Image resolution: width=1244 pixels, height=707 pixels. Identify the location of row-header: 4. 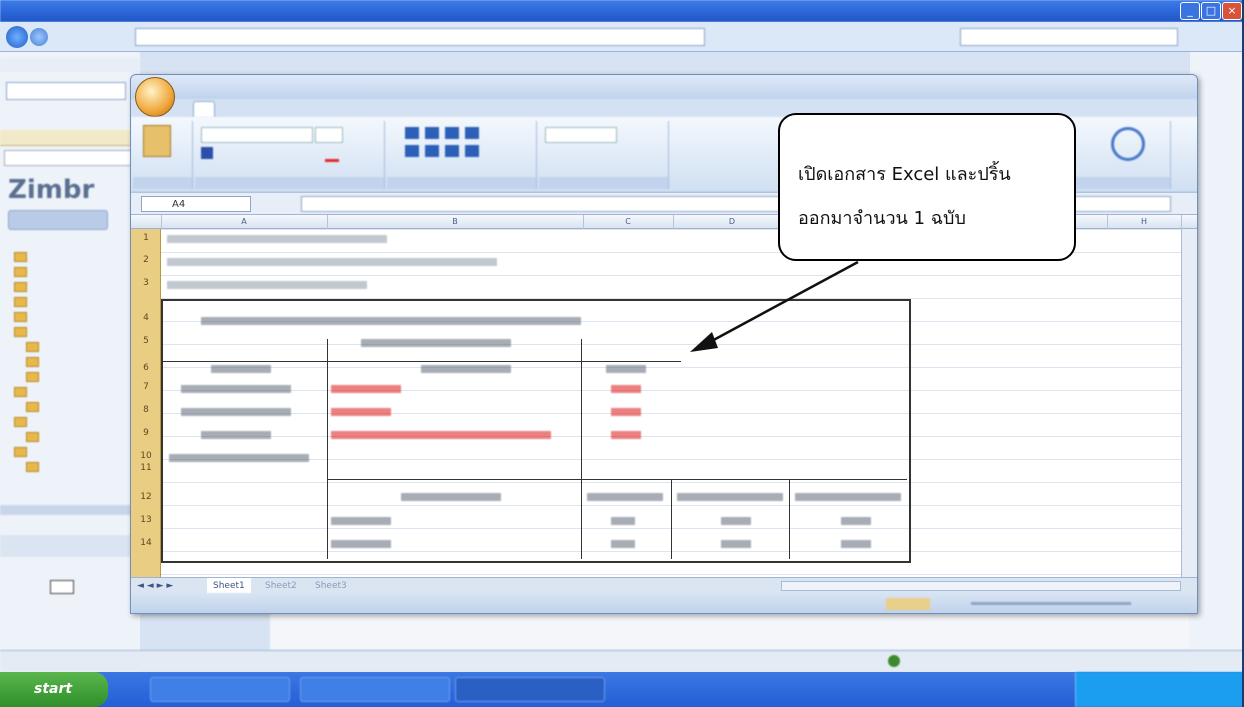
(146, 318).